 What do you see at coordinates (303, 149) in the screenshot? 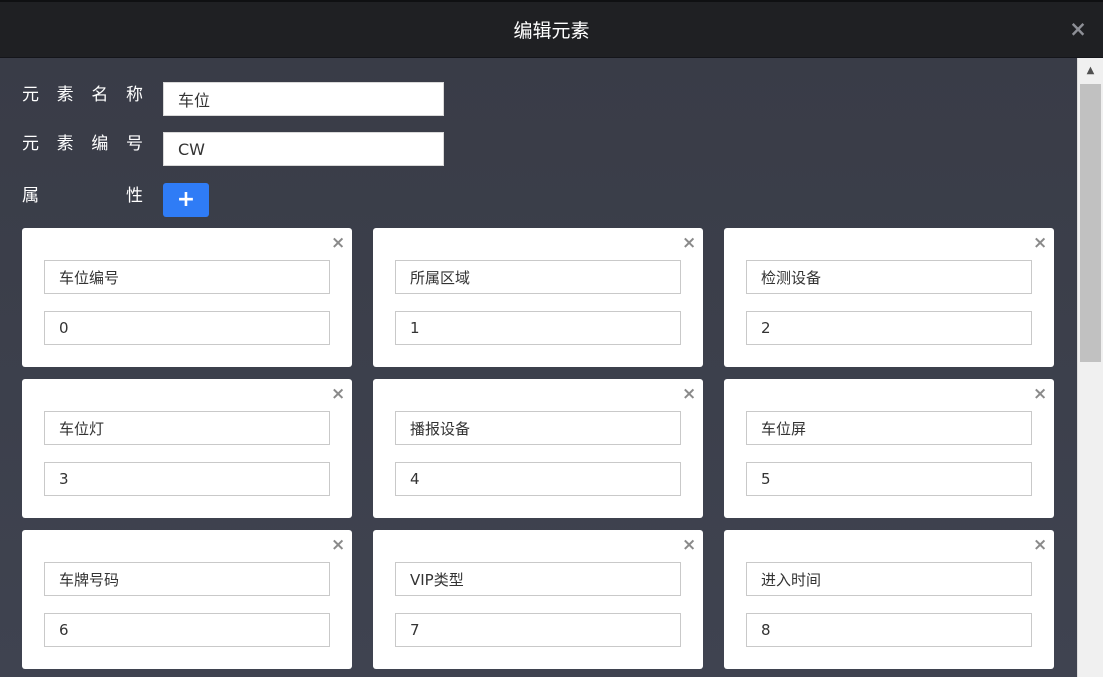
I see `element-code-input` at bounding box center [303, 149].